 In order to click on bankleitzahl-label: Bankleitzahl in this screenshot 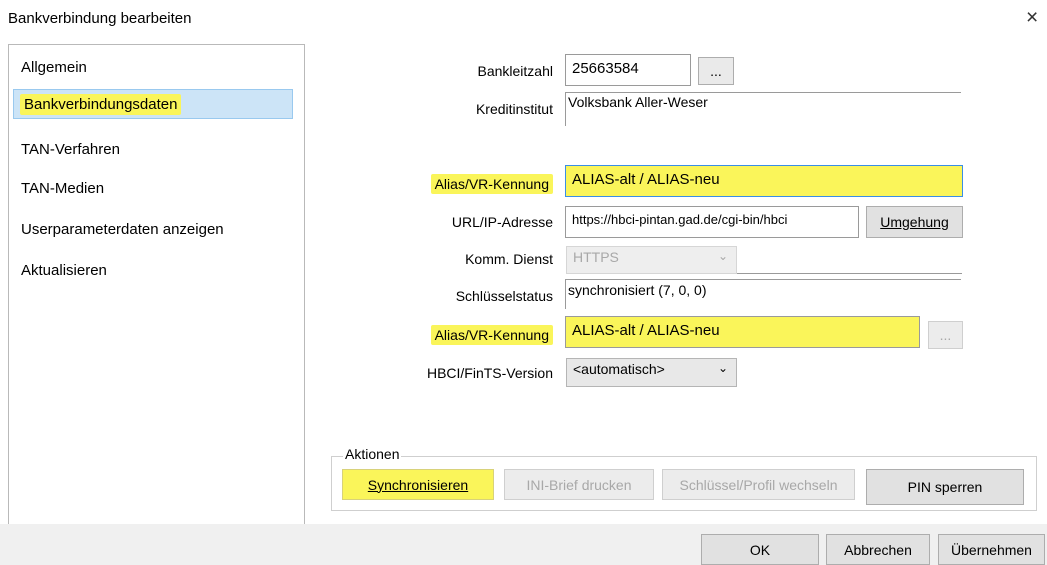, I will do `click(515, 71)`.